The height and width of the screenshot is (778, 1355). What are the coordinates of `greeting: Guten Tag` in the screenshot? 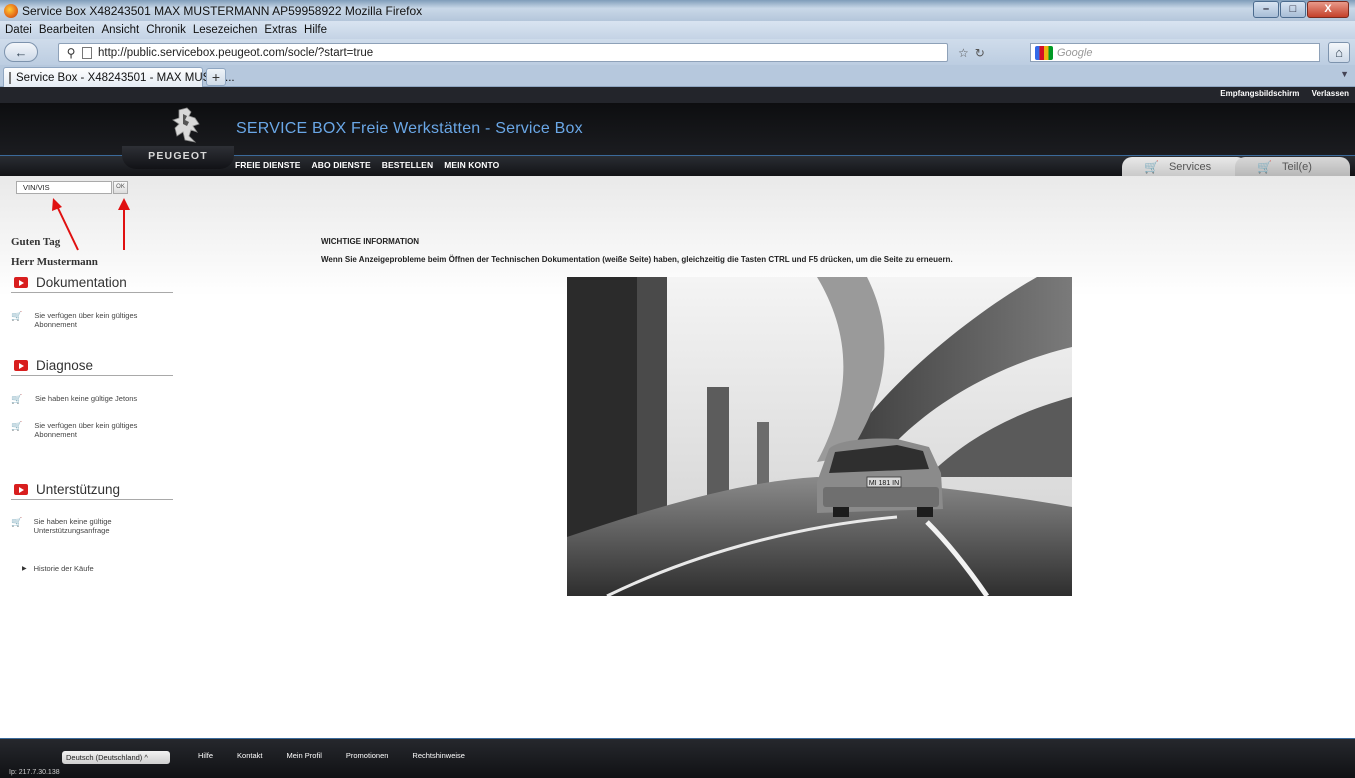 It's located at (36, 242).